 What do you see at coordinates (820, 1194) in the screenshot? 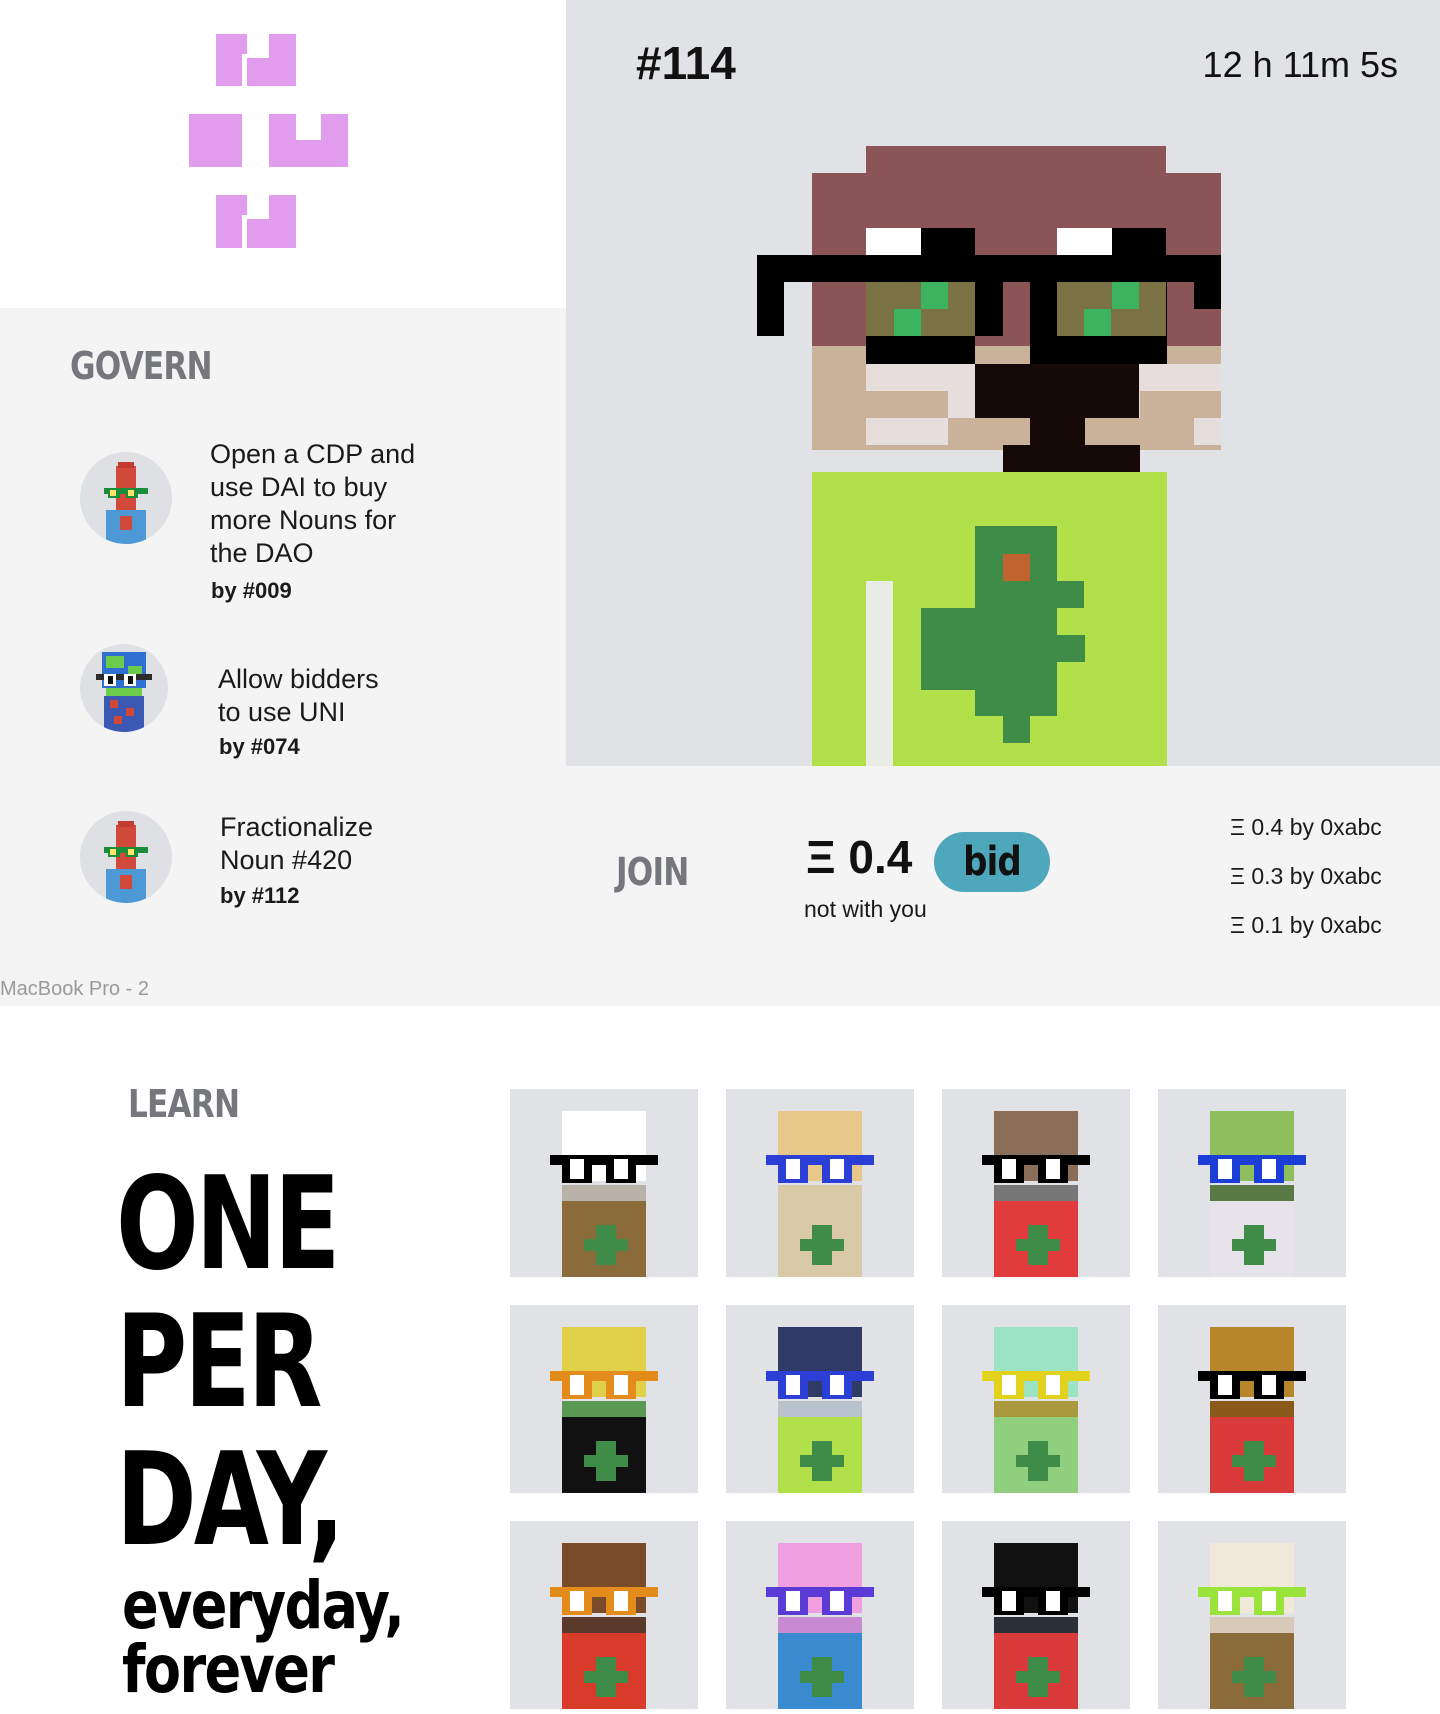
I see `noun-waffle-blue-glasses-icon` at bounding box center [820, 1194].